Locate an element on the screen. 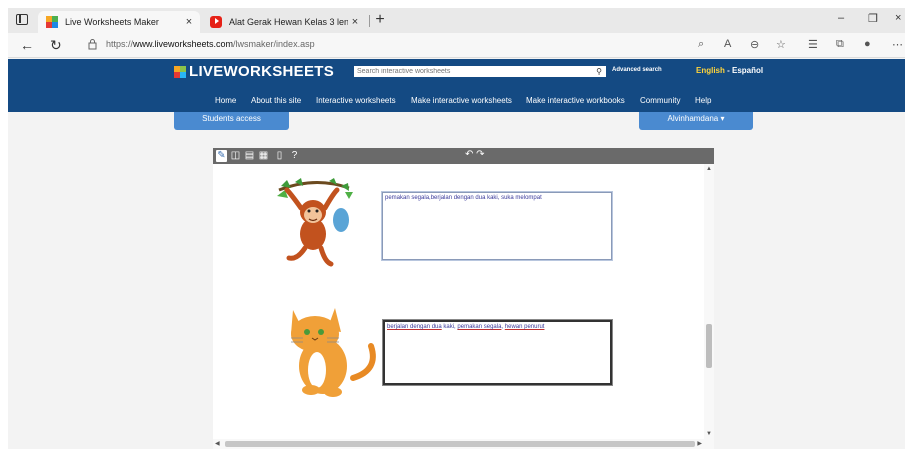 The height and width of the screenshot is (449, 905). copy-tool-icon: ▤ is located at coordinates (249, 156).